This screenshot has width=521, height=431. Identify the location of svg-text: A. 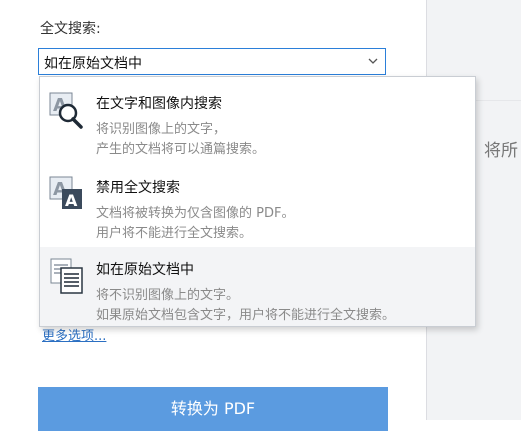
(71, 200).